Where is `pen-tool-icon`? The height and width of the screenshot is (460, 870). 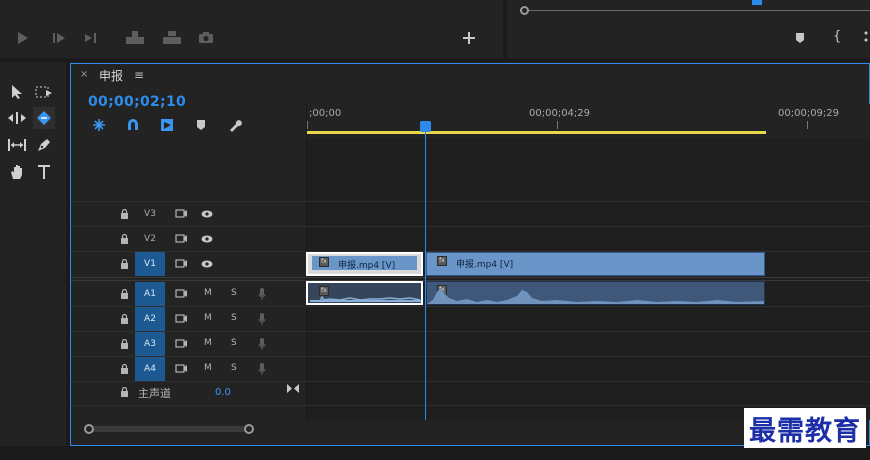 pen-tool-icon is located at coordinates (44, 145).